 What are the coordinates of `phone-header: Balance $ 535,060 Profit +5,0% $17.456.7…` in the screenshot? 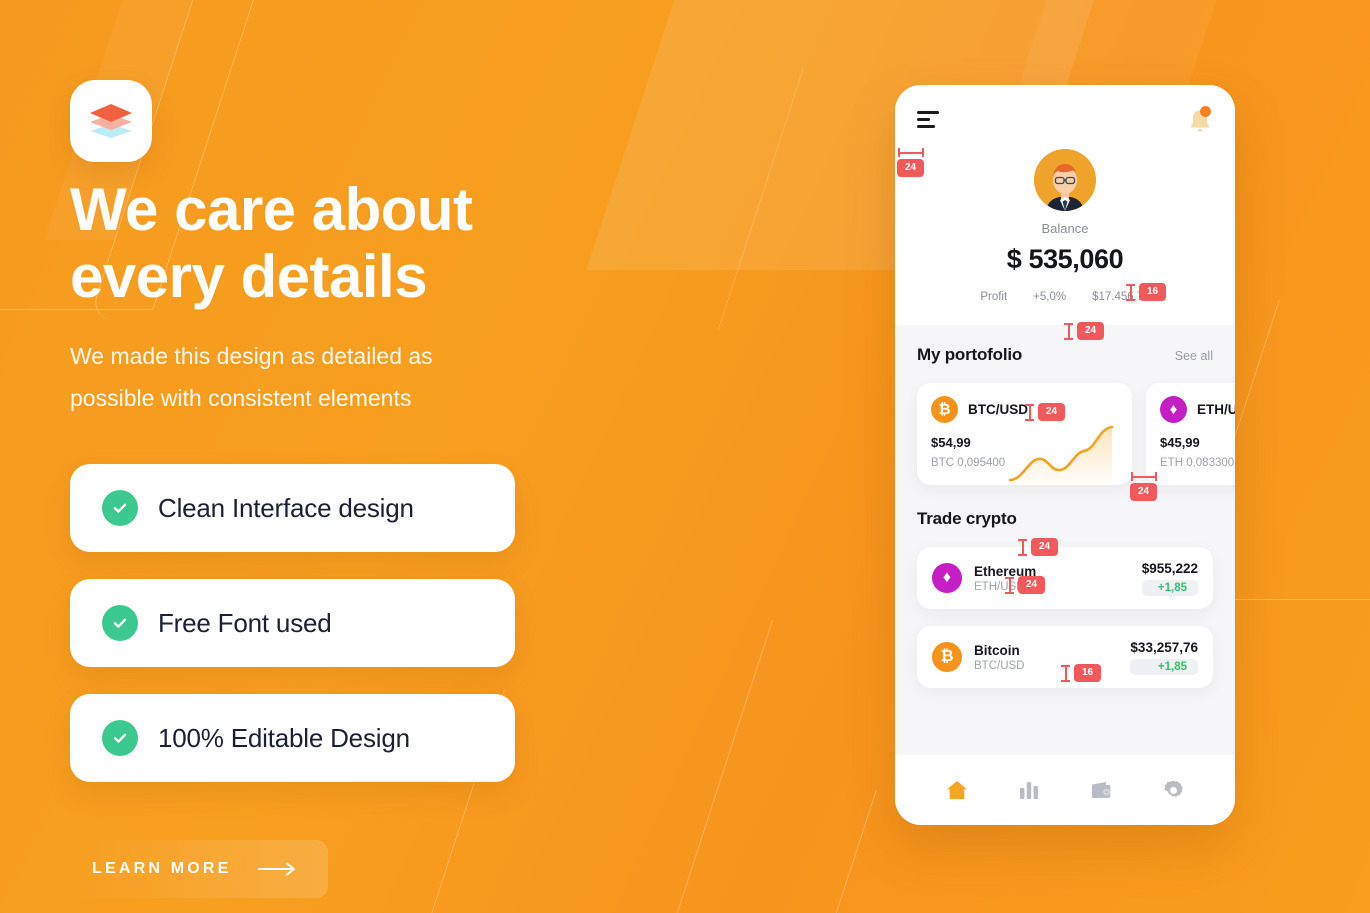 It's located at (1065, 205).